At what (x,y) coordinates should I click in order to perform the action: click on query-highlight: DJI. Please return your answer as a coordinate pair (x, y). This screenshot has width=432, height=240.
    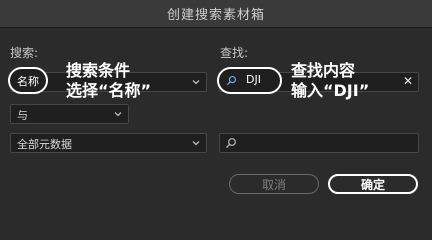
    Looking at the image, I should click on (249, 80).